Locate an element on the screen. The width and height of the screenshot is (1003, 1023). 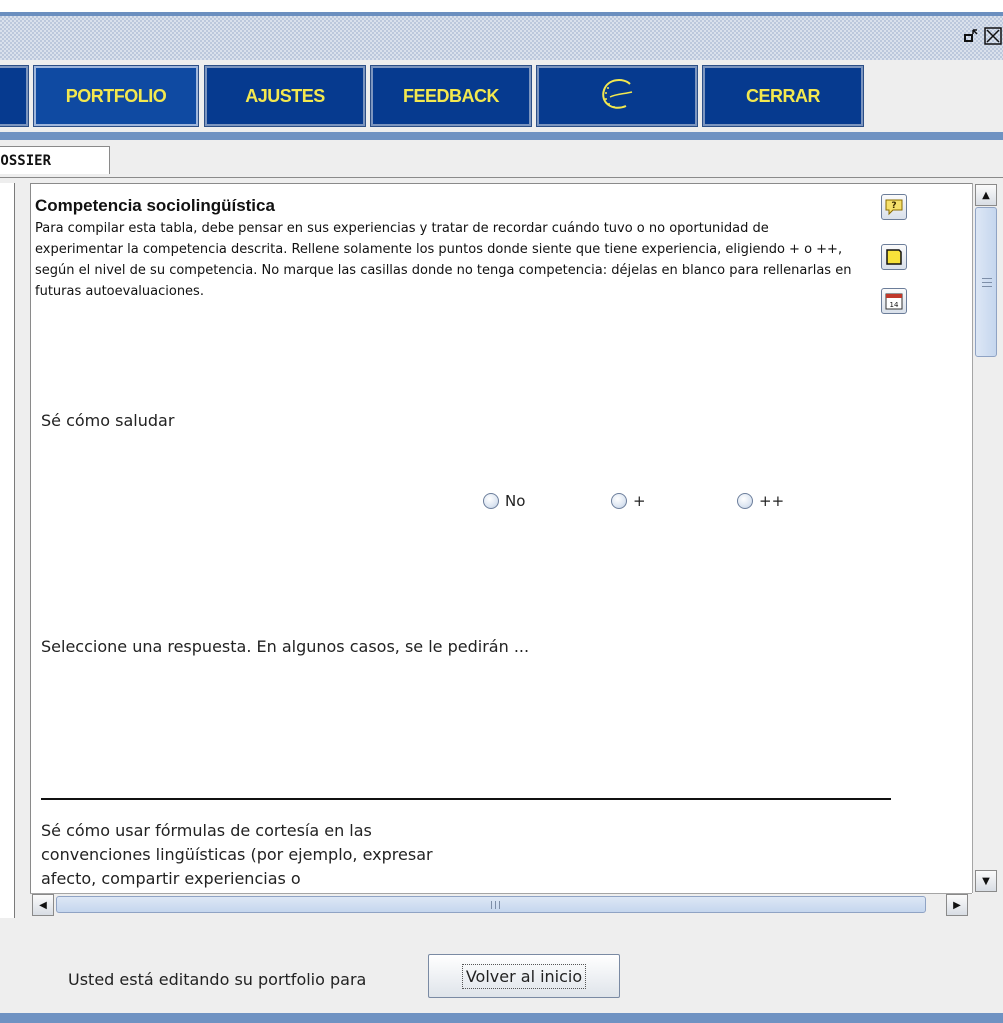
option-no-label: No is located at coordinates (515, 501).